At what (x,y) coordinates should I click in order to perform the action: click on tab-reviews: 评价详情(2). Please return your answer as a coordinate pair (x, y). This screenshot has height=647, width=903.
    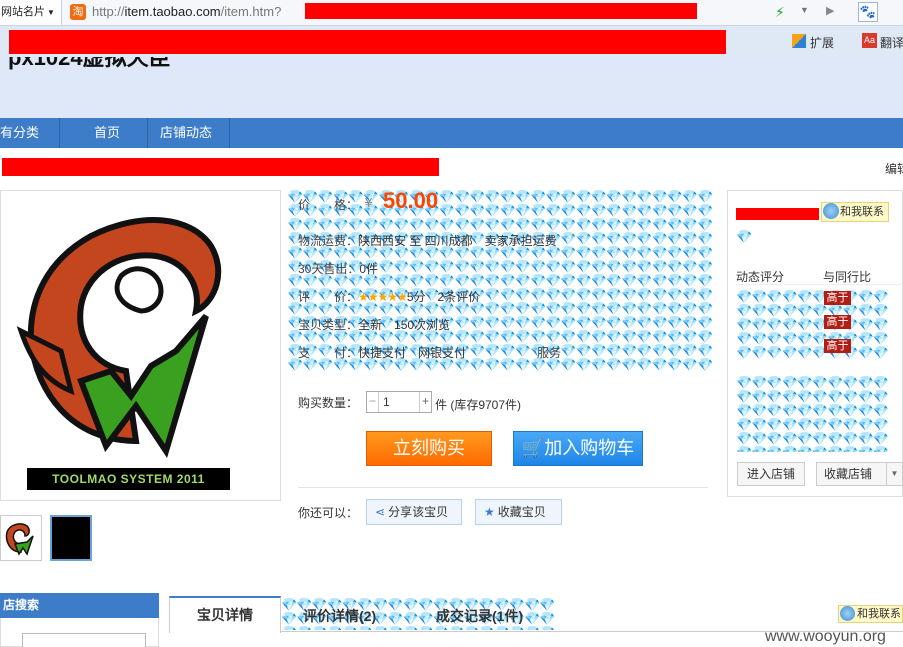
    Looking at the image, I should click on (339, 616).